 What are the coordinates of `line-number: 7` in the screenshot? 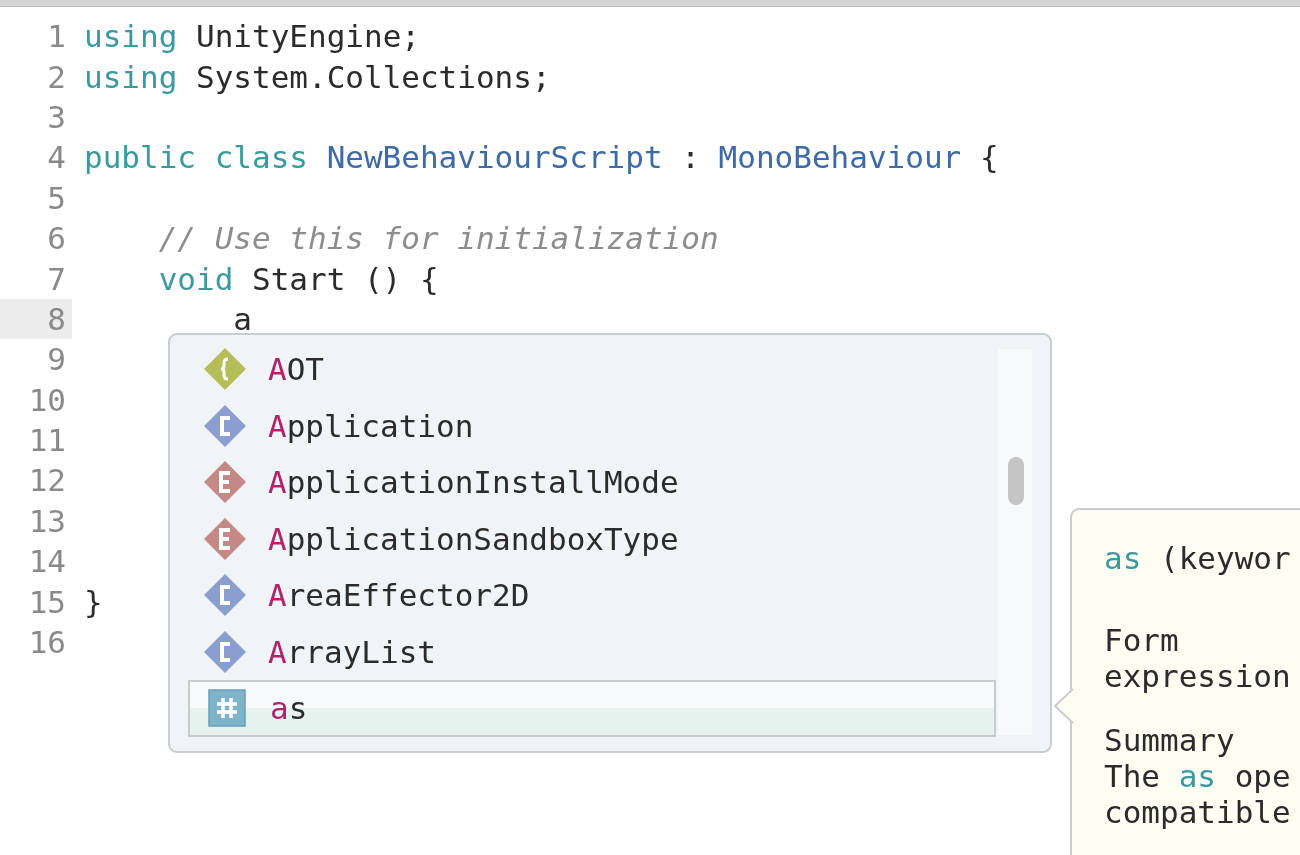 It's located at (56, 279).